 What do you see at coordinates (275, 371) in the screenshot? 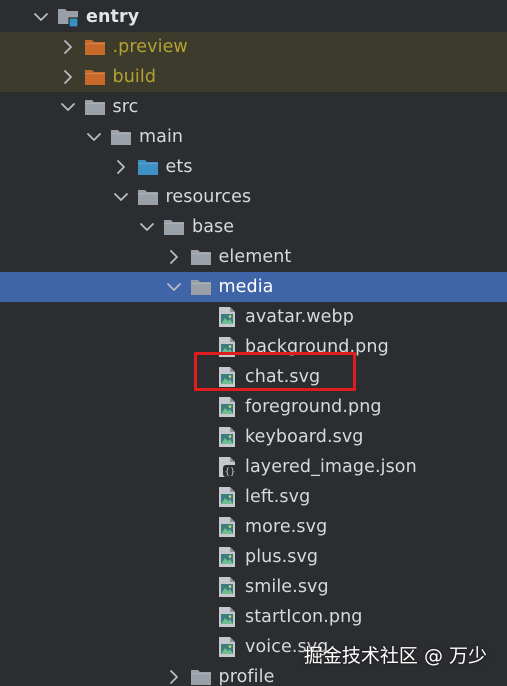
I see `highlight-box` at bounding box center [275, 371].